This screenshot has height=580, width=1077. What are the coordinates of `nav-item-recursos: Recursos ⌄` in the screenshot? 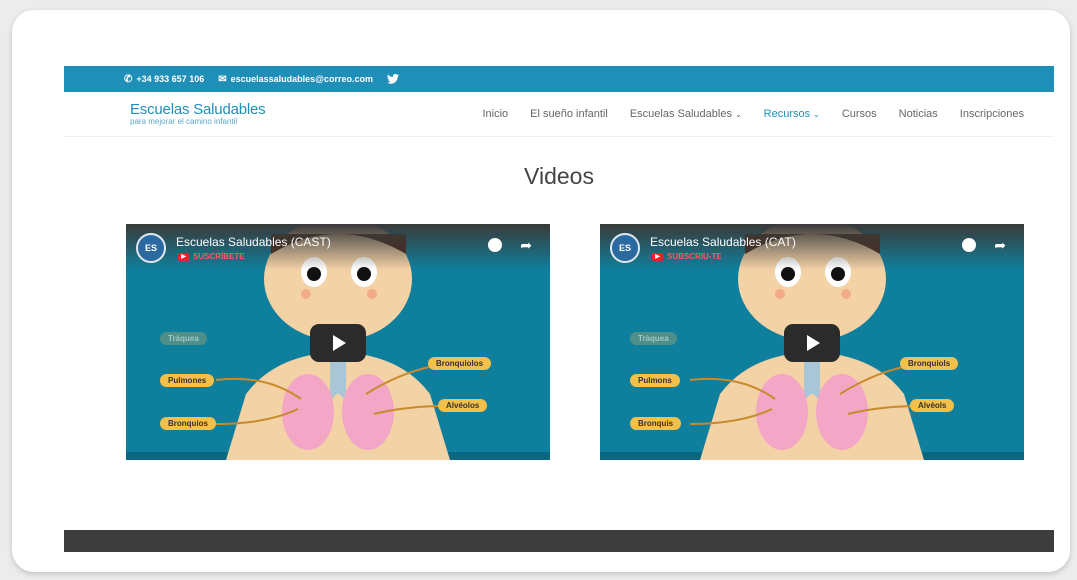 It's located at (792, 114).